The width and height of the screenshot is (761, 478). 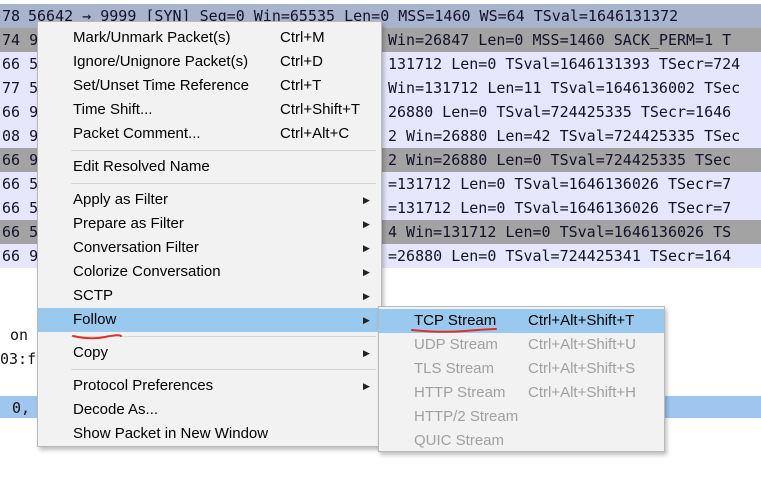 What do you see at coordinates (19, 335) in the screenshot?
I see `detail-line: on` at bounding box center [19, 335].